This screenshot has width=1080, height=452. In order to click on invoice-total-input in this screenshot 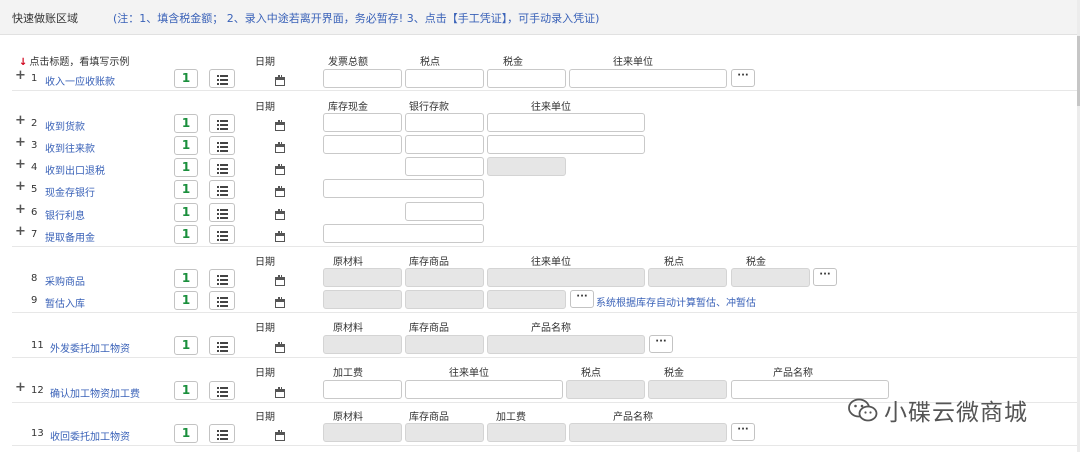, I will do `click(362, 78)`.